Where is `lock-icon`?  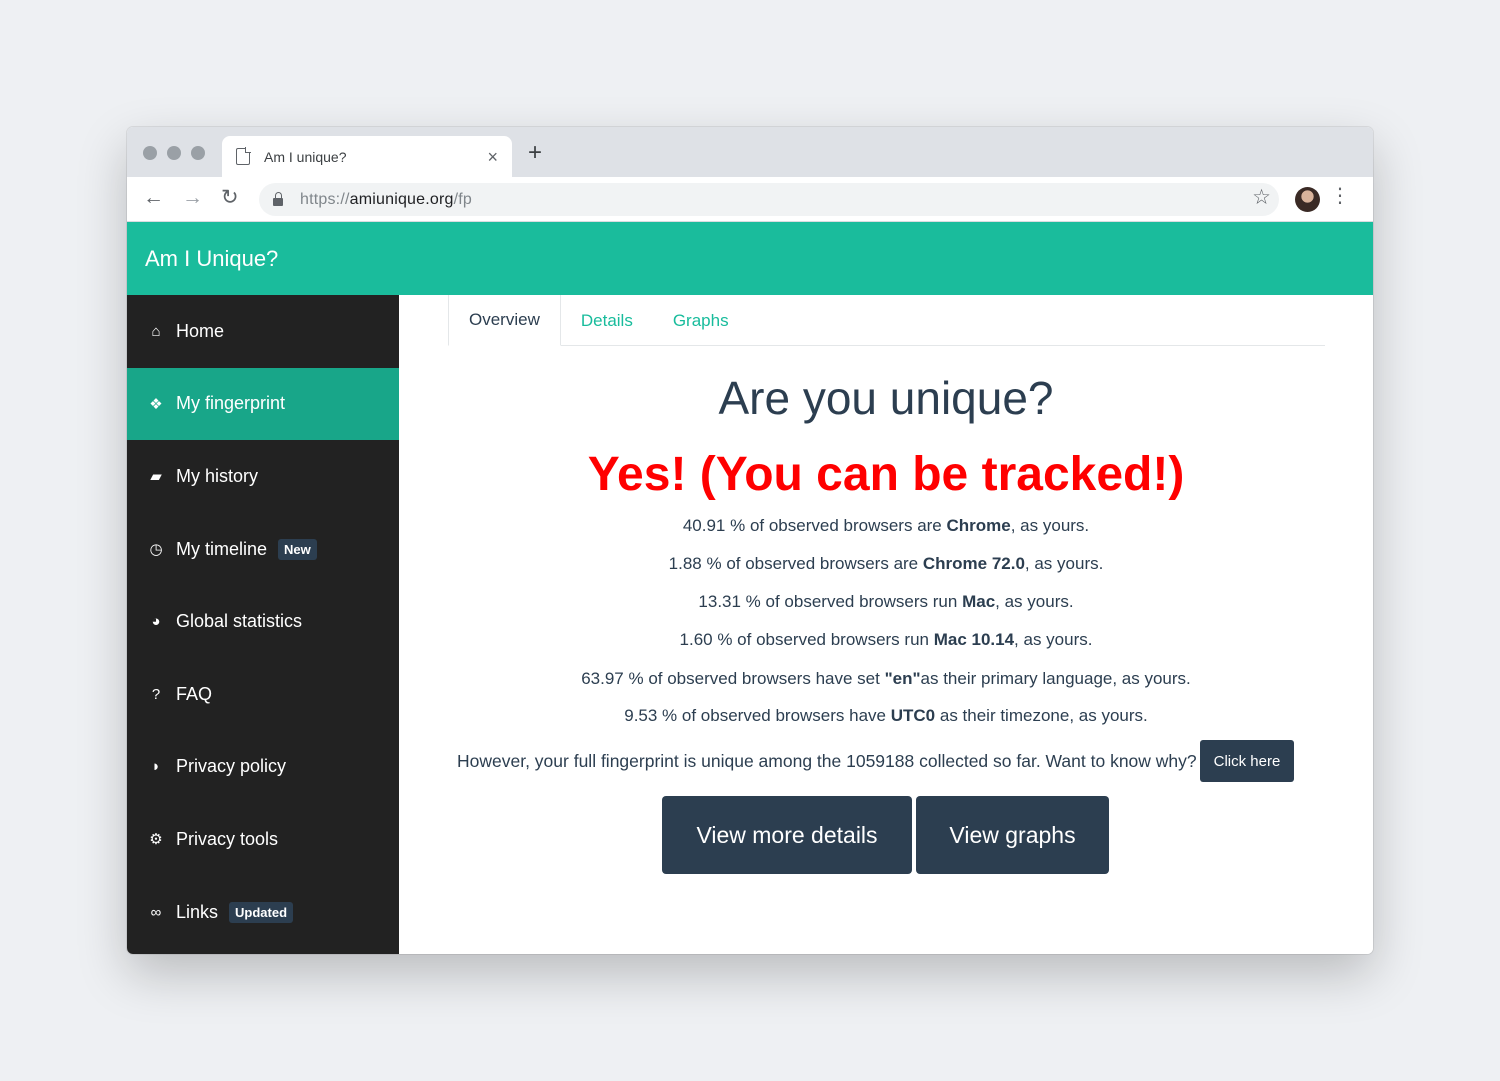 lock-icon is located at coordinates (278, 199).